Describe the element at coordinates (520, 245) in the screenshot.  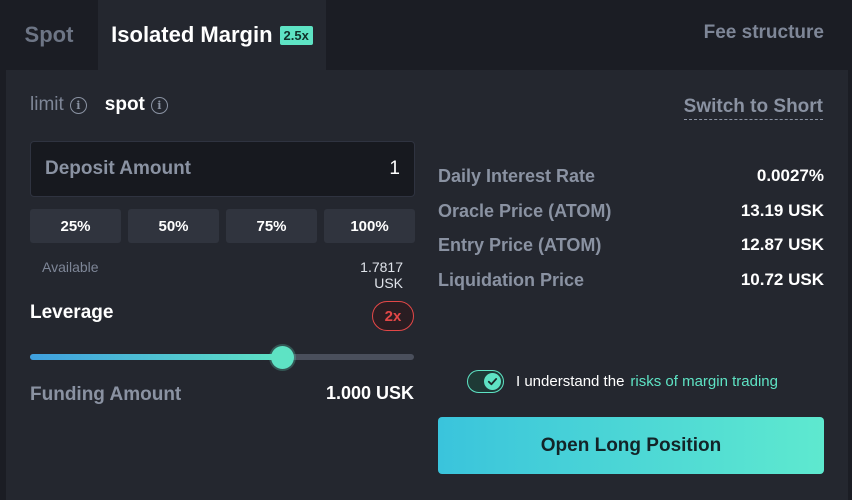
I see `entry-price-label: Entry Price (ATOM)` at that location.